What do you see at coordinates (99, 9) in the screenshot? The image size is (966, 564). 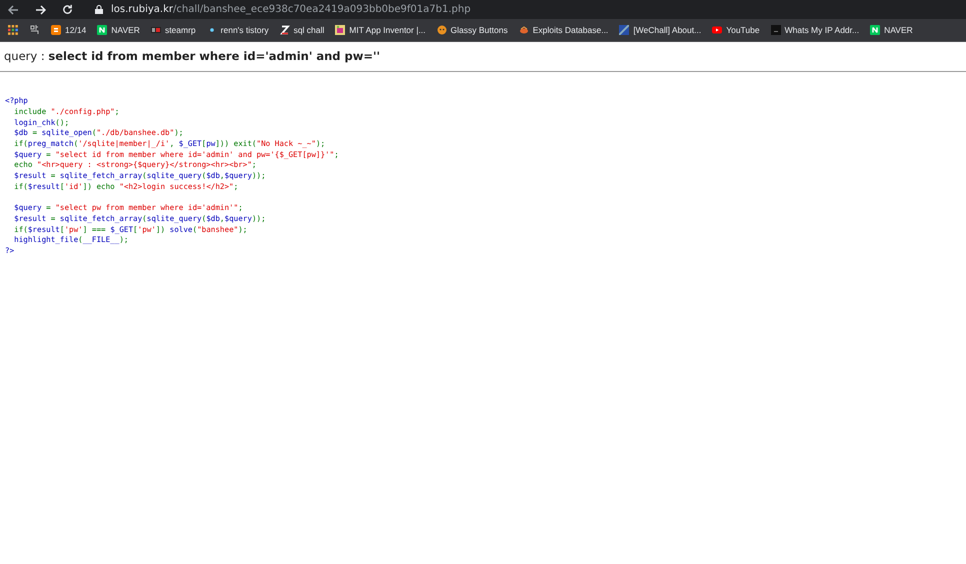 I see `lock-icon` at bounding box center [99, 9].